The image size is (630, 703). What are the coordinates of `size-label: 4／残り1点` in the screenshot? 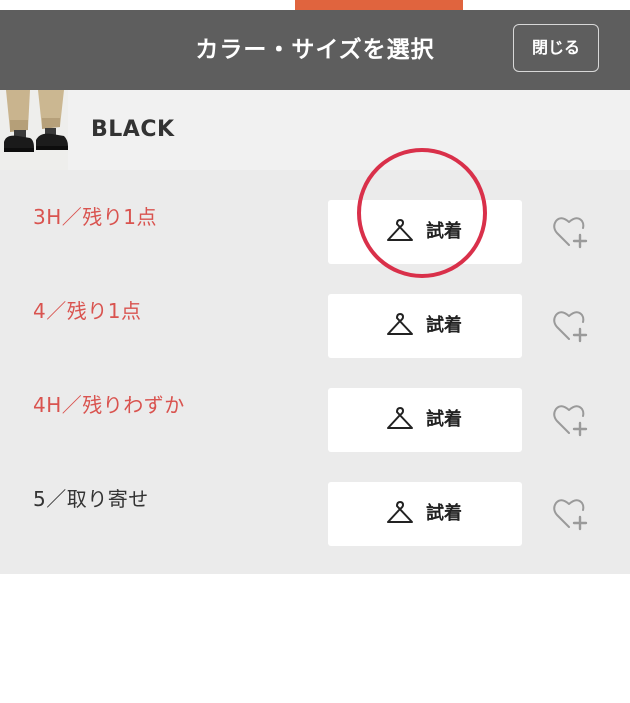 It's located at (87, 311).